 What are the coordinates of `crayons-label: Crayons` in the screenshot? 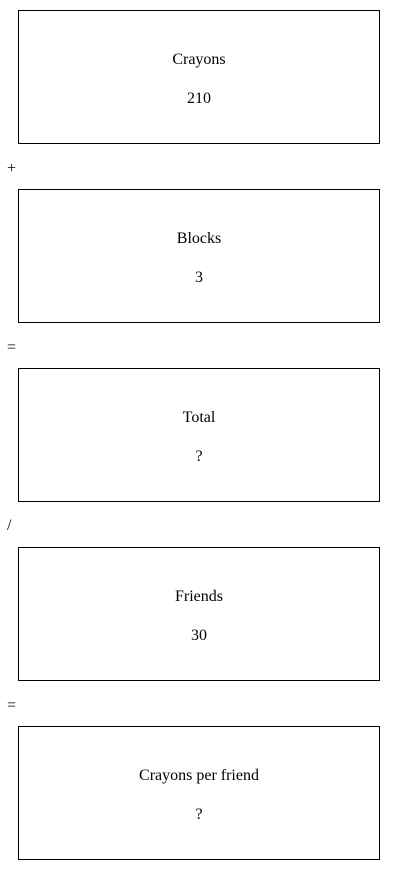 It's located at (199, 59).